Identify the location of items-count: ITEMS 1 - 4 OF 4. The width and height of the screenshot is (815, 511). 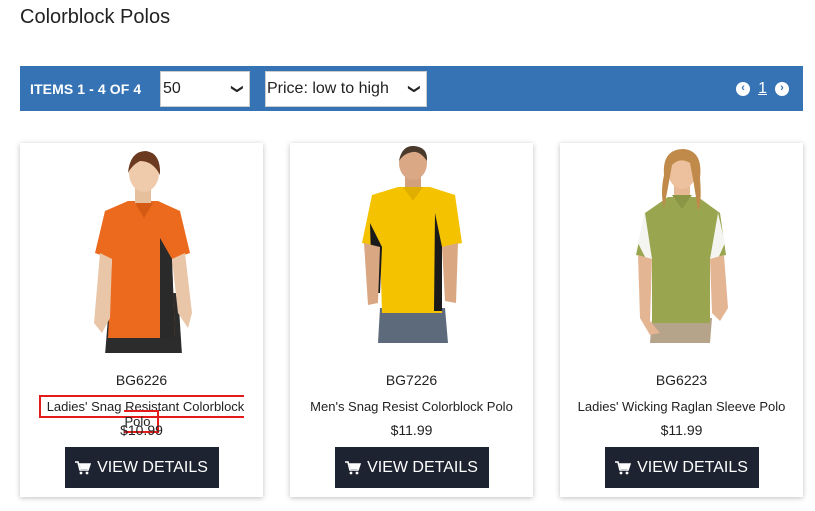
(86, 88).